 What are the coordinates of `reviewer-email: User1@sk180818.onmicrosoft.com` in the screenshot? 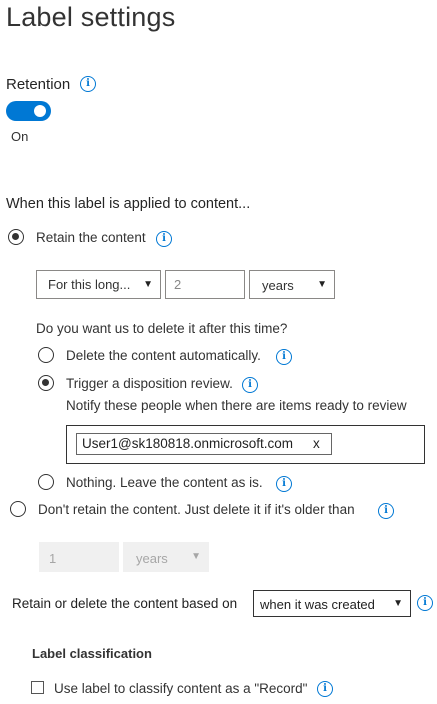 It's located at (188, 443).